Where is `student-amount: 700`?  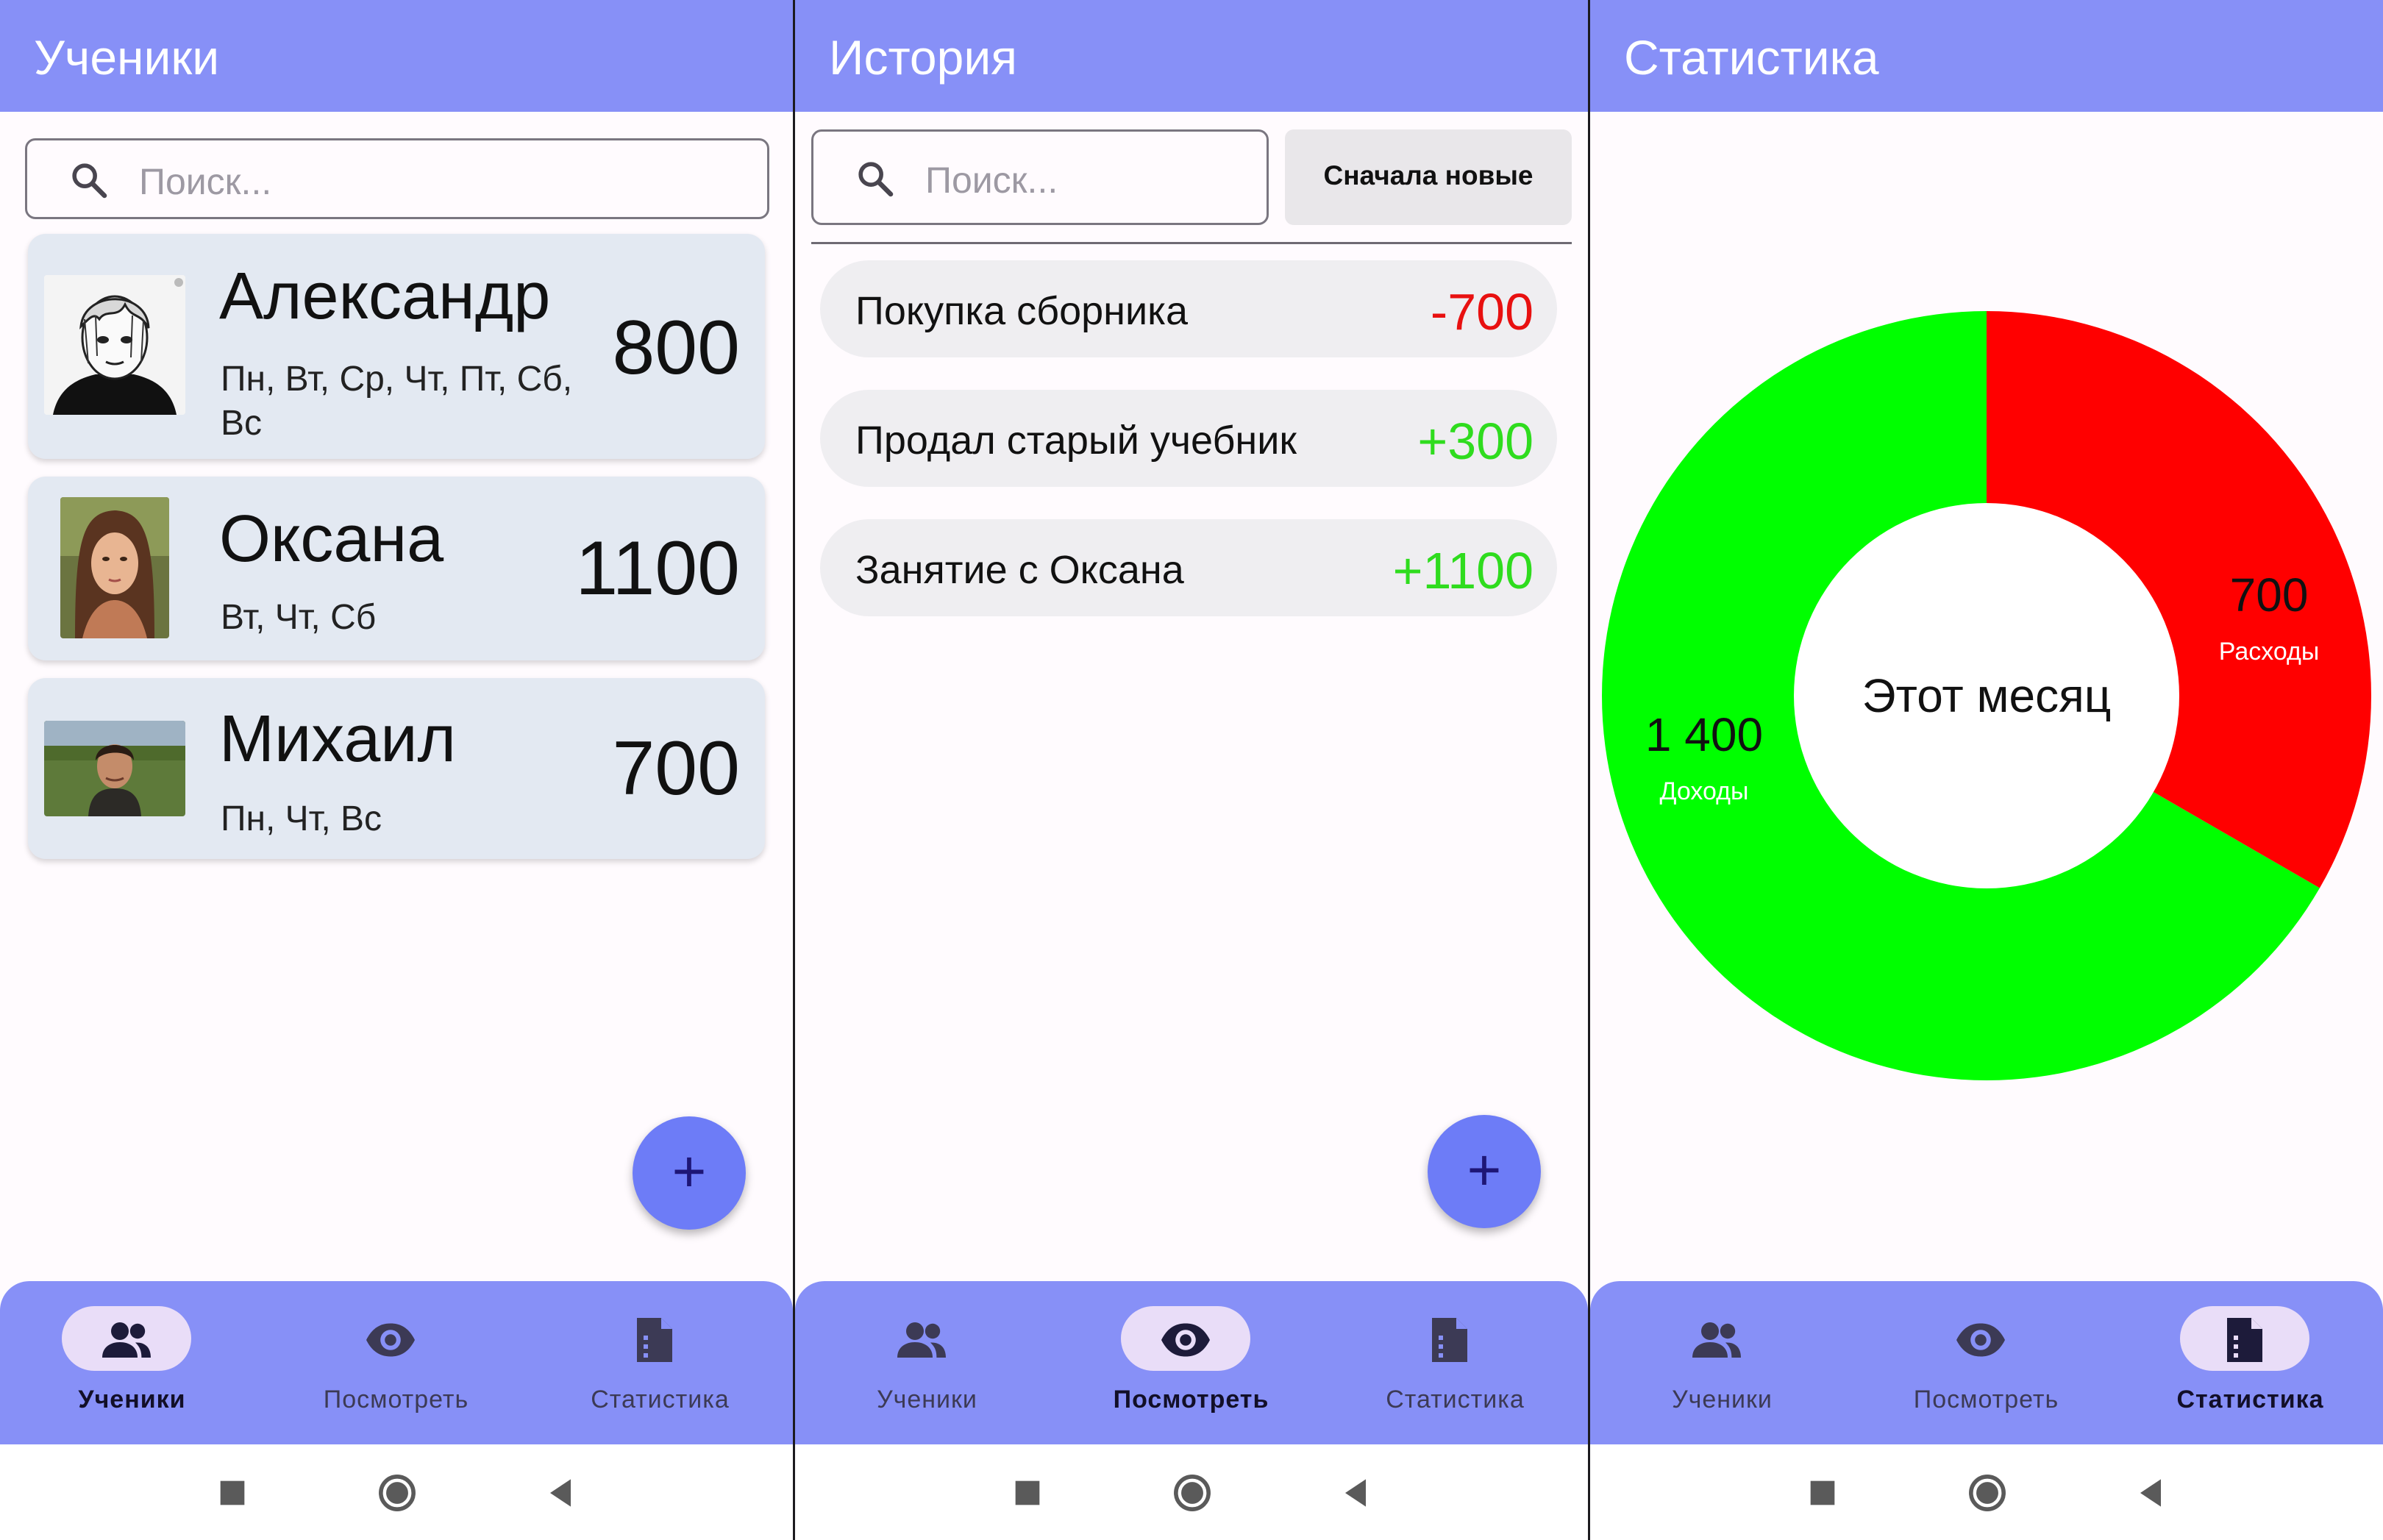
student-amount: 700 is located at coordinates (676, 768).